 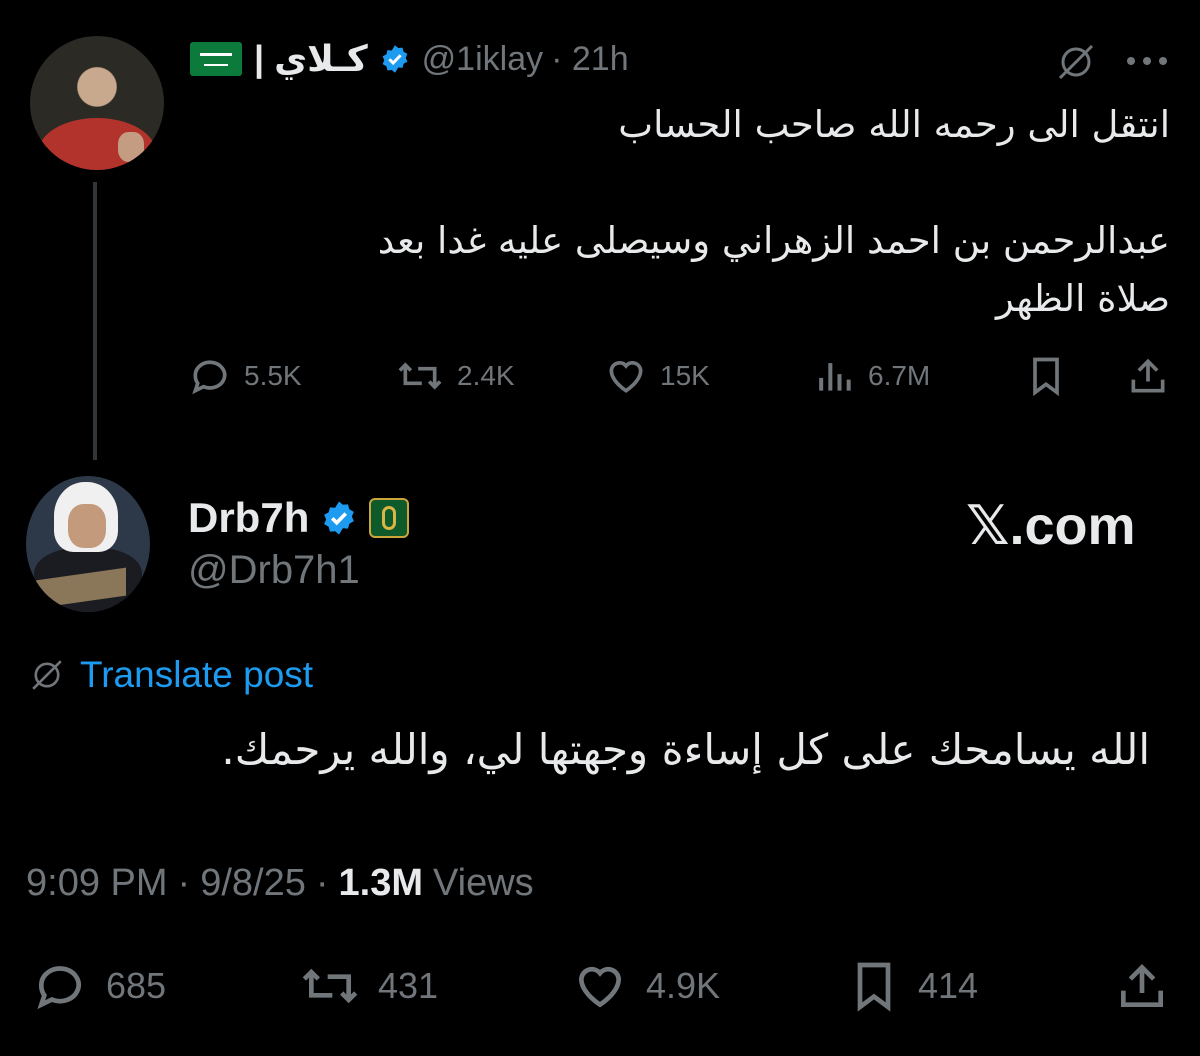 I want to click on flag-icon, so click(x=216, y=59).